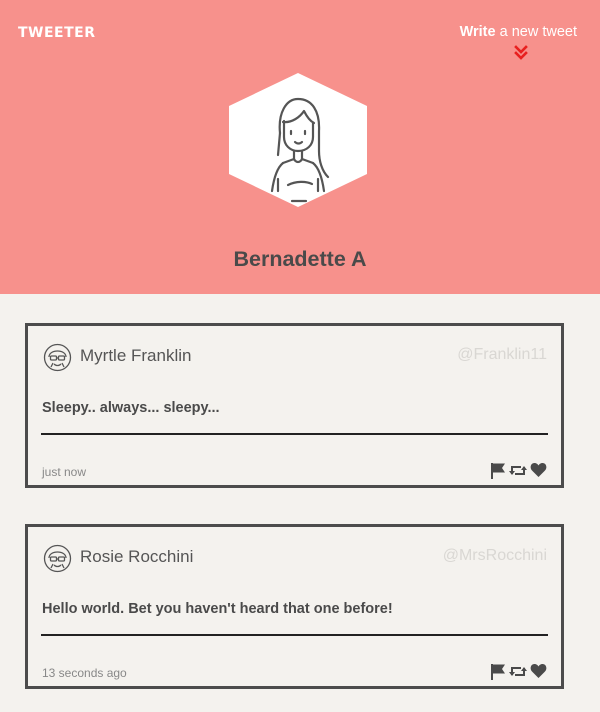 The width and height of the screenshot is (600, 712). Describe the element at coordinates (521, 53) in the screenshot. I see `double-chevron-down-icon` at that location.